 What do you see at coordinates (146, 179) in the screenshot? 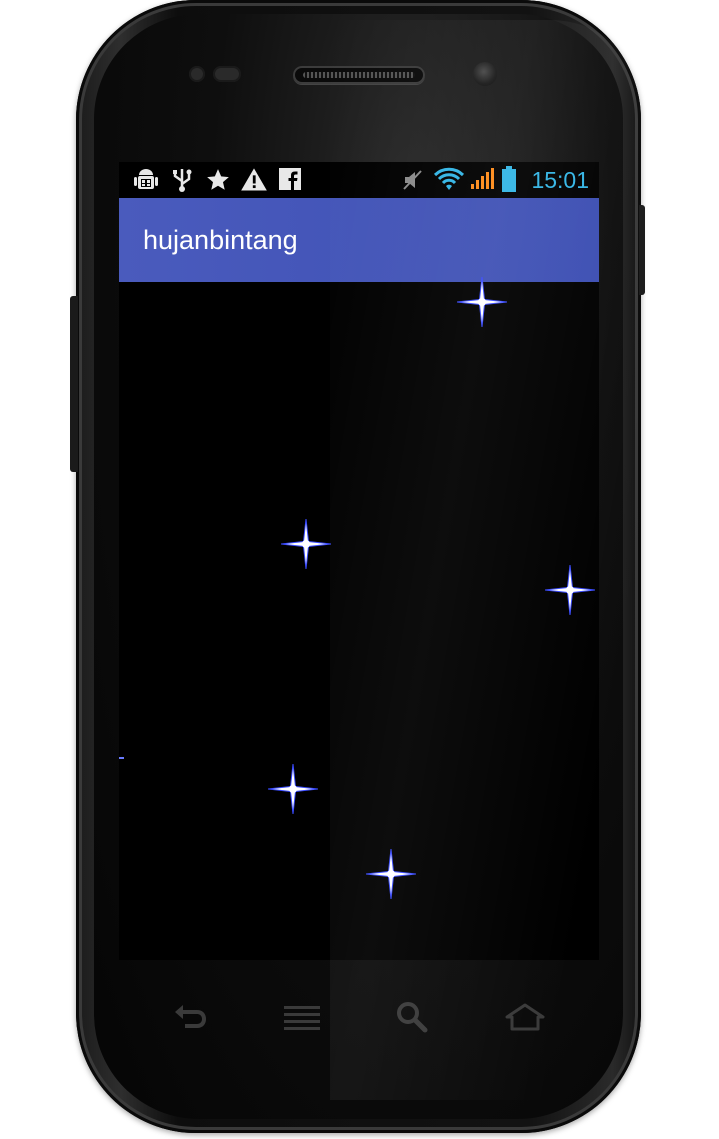
I see `android-debug-icon` at bounding box center [146, 179].